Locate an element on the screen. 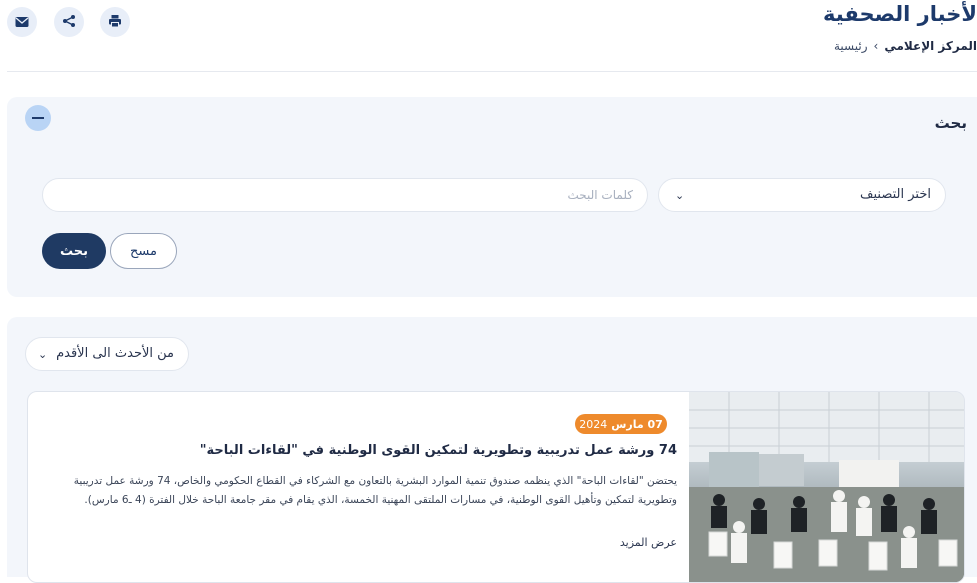  share-icon is located at coordinates (69, 22).